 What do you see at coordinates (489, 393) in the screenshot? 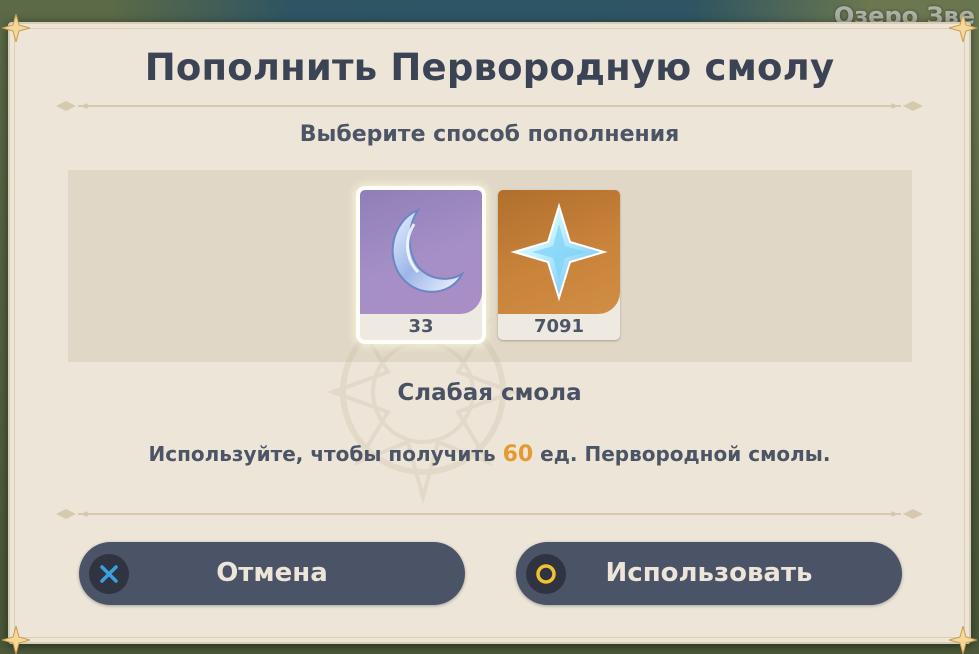
I see `selected-item-name: Слабая смола` at bounding box center [489, 393].